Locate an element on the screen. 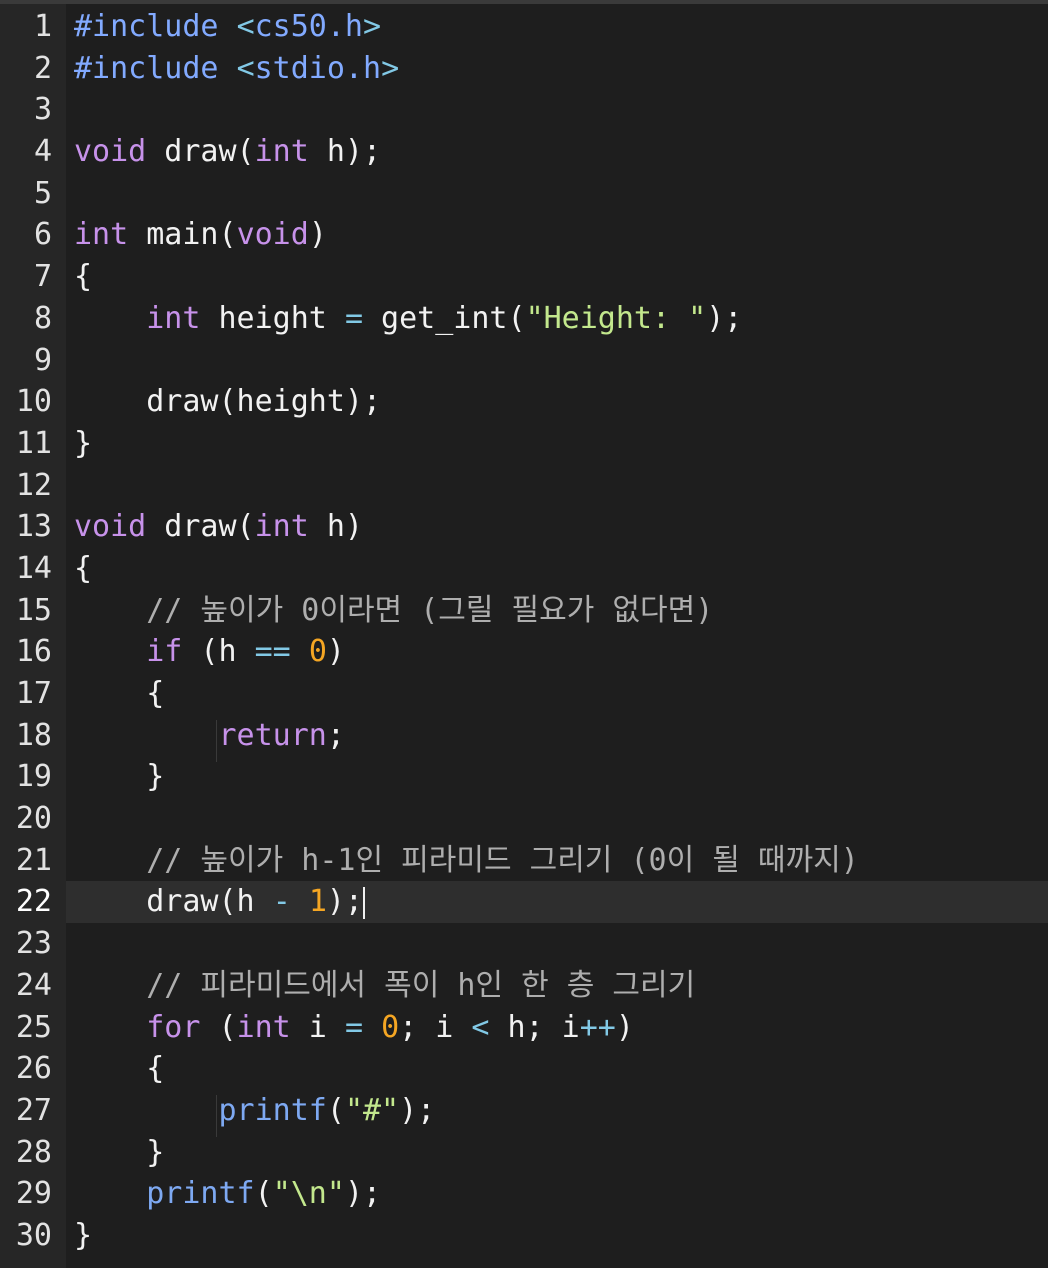 This screenshot has height=1268, width=1048. text-cursor is located at coordinates (364, 902).